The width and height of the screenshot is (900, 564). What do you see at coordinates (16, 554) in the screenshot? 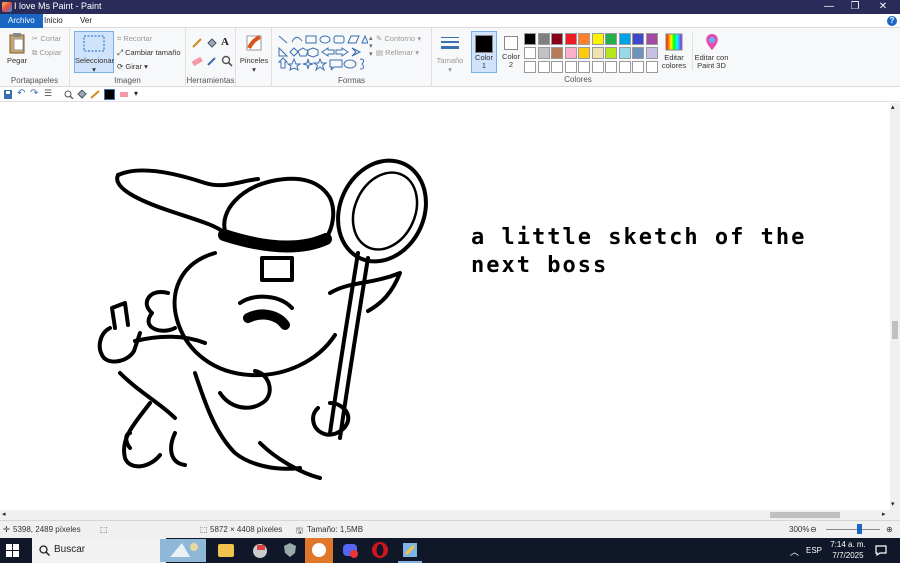
I see `windows-start-icon` at bounding box center [16, 554].